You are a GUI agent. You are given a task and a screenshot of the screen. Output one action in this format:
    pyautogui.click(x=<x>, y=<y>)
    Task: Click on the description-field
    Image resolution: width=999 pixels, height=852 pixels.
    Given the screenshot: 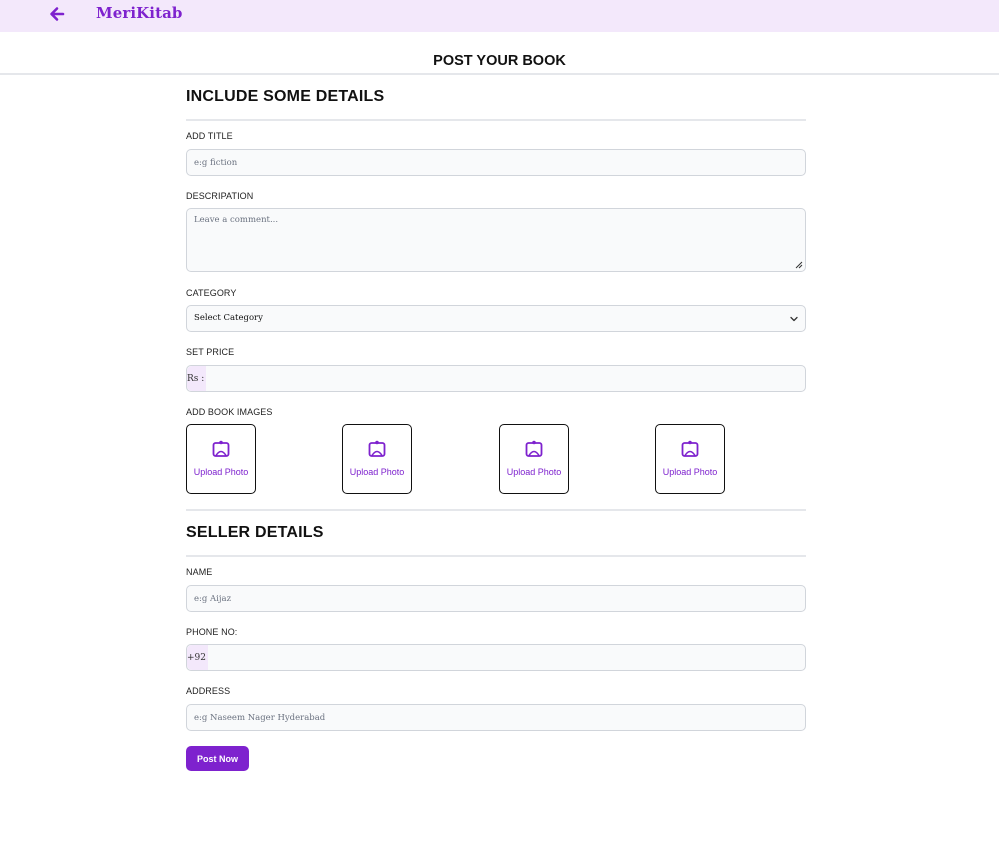 What is the action you would take?
    pyautogui.click(x=496, y=240)
    